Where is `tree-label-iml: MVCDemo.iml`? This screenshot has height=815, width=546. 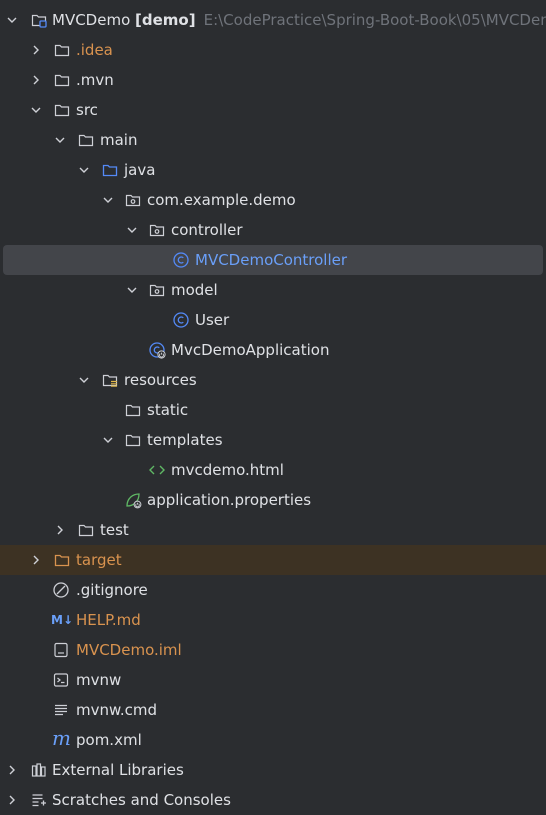 tree-label-iml: MVCDemo.iml is located at coordinates (129, 650).